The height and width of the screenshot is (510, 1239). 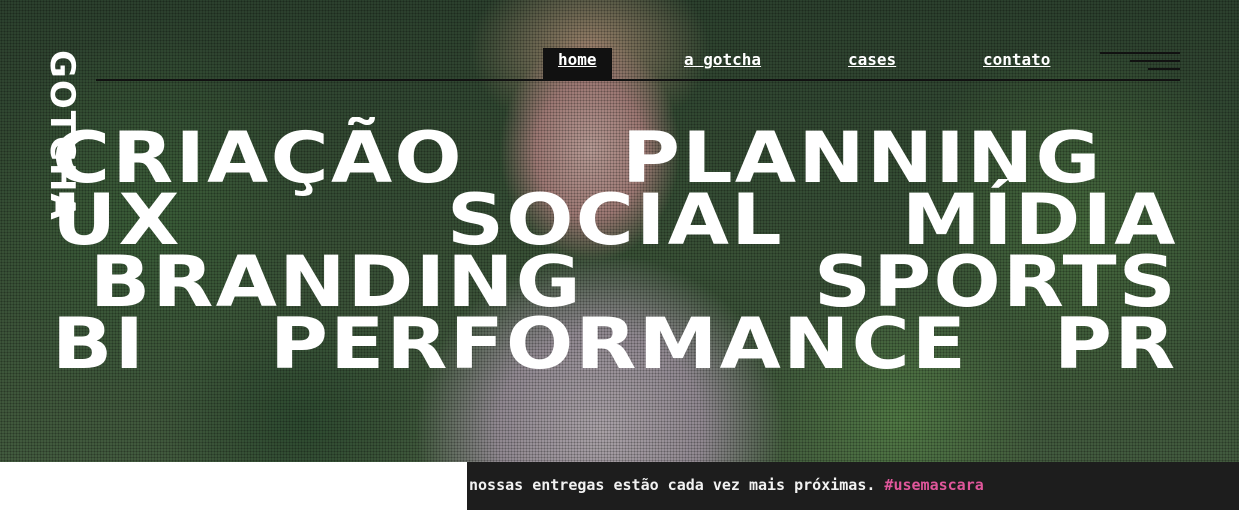 I want to click on service-word-bi: BI, so click(x=99, y=344).